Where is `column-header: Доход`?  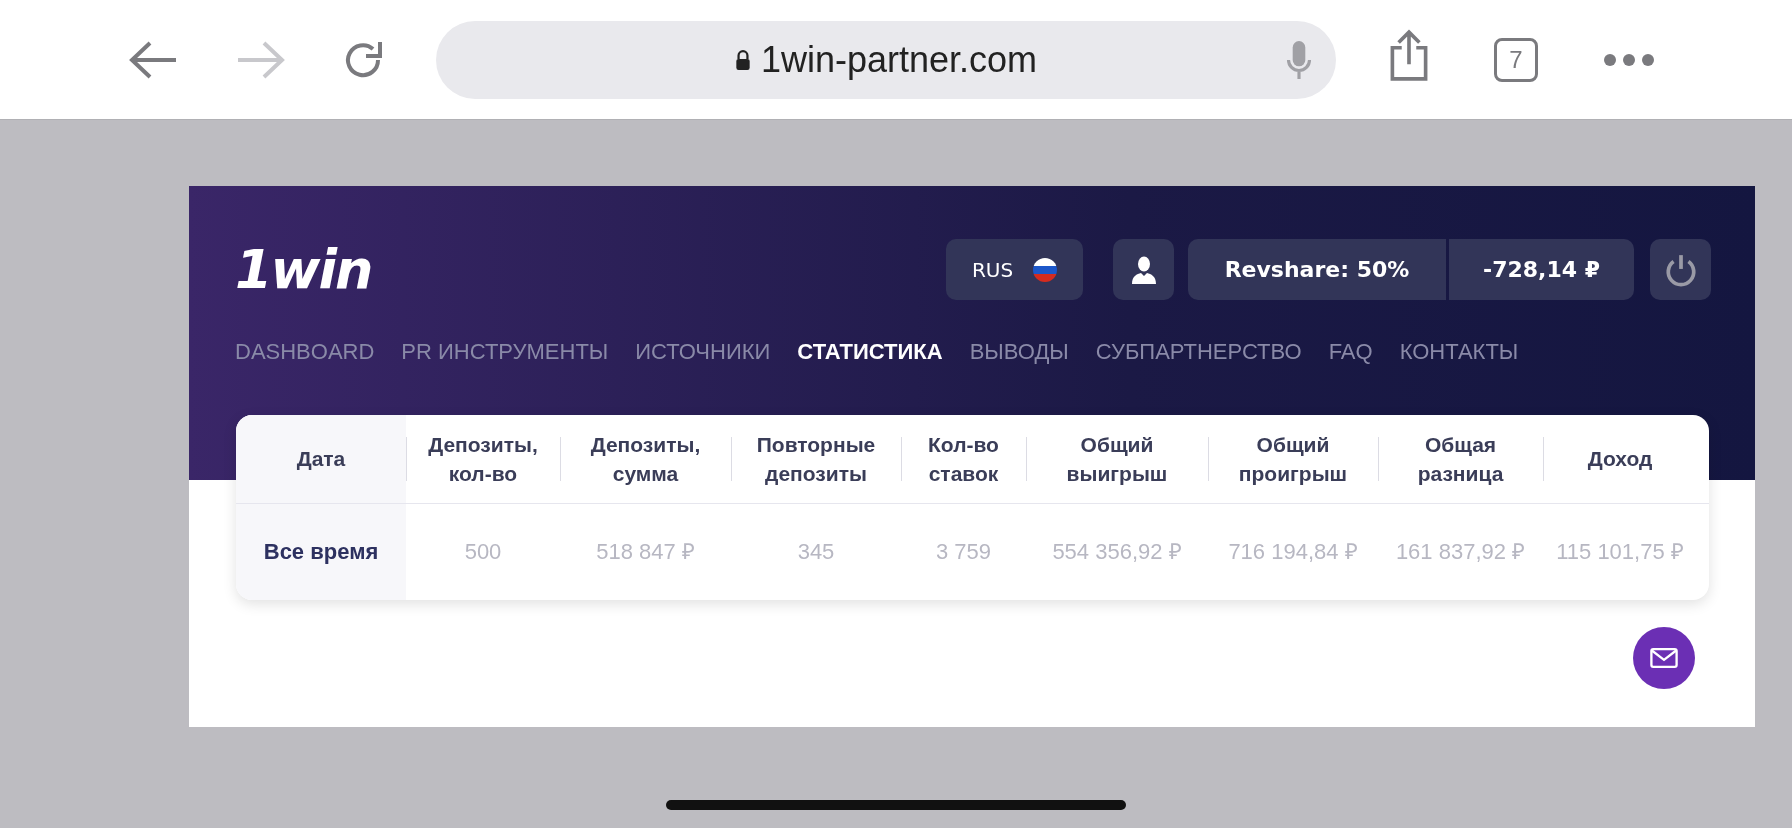
column-header: Доход is located at coordinates (1620, 459).